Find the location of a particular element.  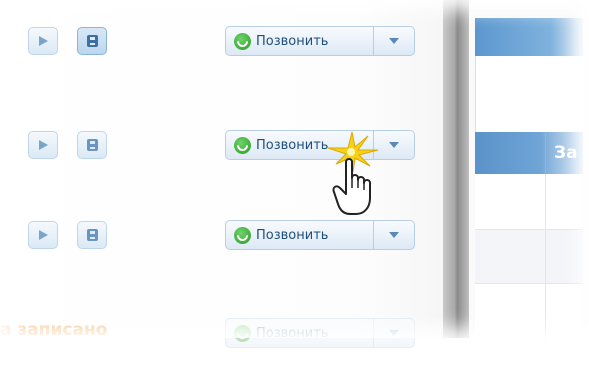

recording-status-text: а записано is located at coordinates (54, 330).